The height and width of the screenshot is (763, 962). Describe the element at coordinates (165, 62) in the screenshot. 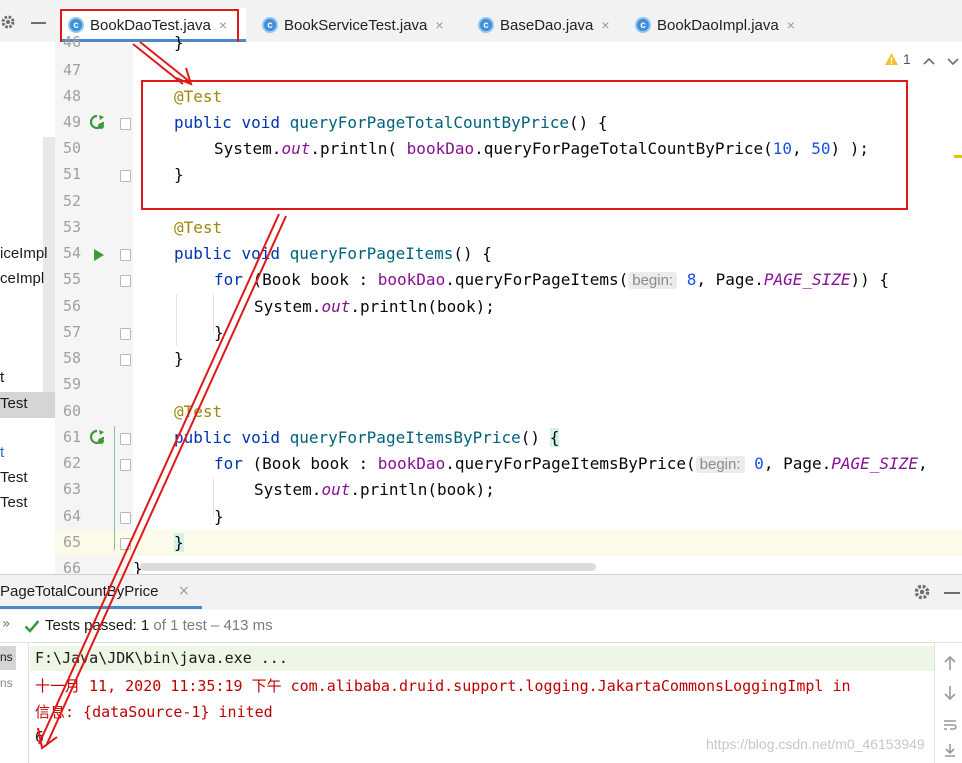

I see `arrow-tab-to-method` at that location.